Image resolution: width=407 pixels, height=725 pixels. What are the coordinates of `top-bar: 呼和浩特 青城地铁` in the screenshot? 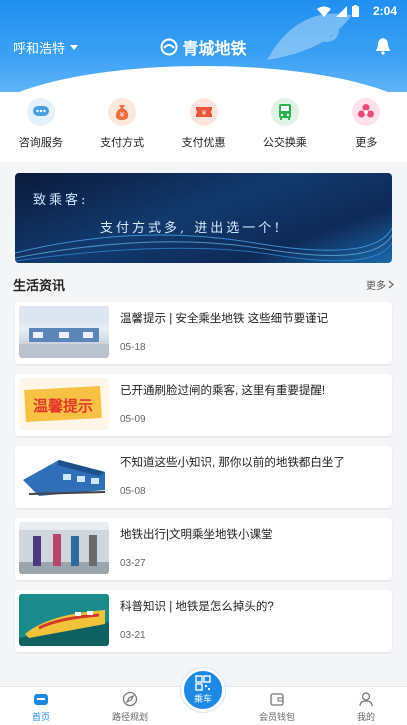 It's located at (203, 46).